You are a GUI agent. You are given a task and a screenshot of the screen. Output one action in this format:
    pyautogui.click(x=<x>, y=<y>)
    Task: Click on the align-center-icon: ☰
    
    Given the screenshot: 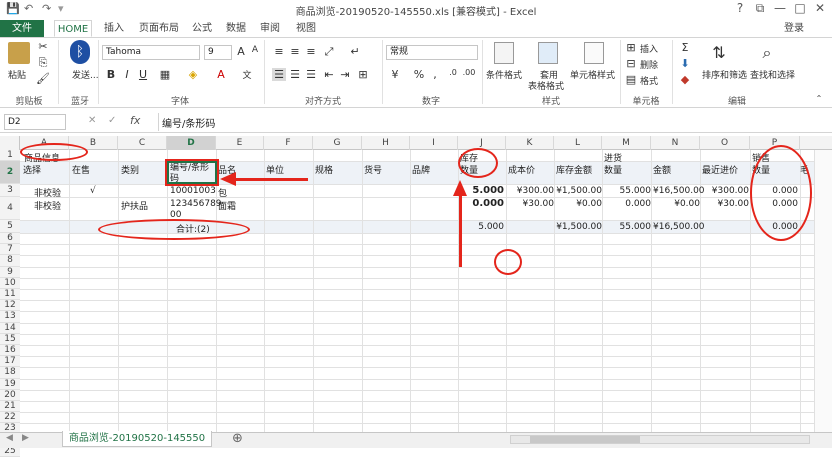 What is the action you would take?
    pyautogui.click(x=295, y=74)
    